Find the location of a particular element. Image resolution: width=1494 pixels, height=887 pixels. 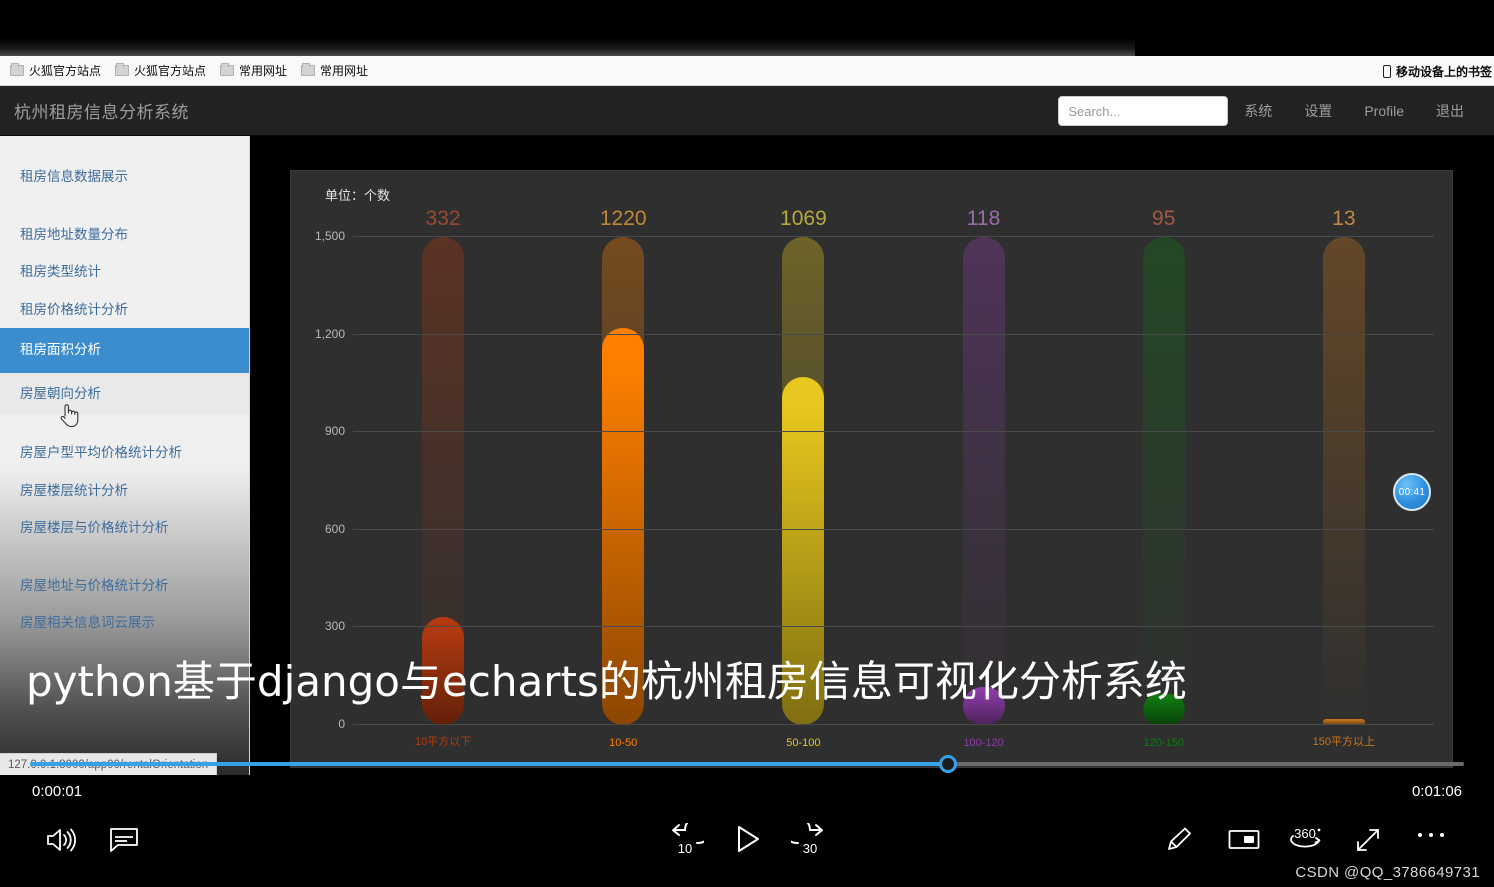

progress-fill is located at coordinates (489, 764).